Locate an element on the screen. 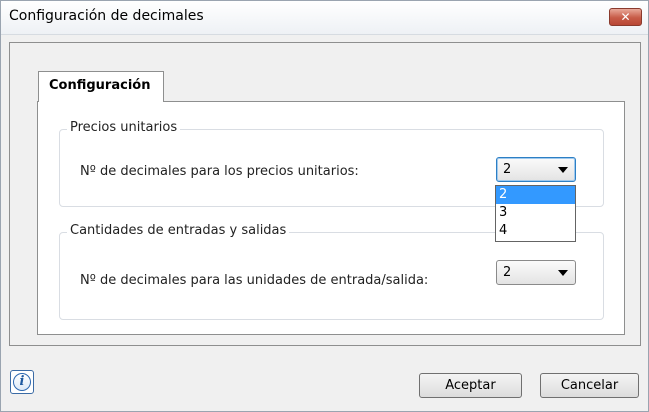  precios-dropdown-list: 2 3 4 is located at coordinates (535, 213).